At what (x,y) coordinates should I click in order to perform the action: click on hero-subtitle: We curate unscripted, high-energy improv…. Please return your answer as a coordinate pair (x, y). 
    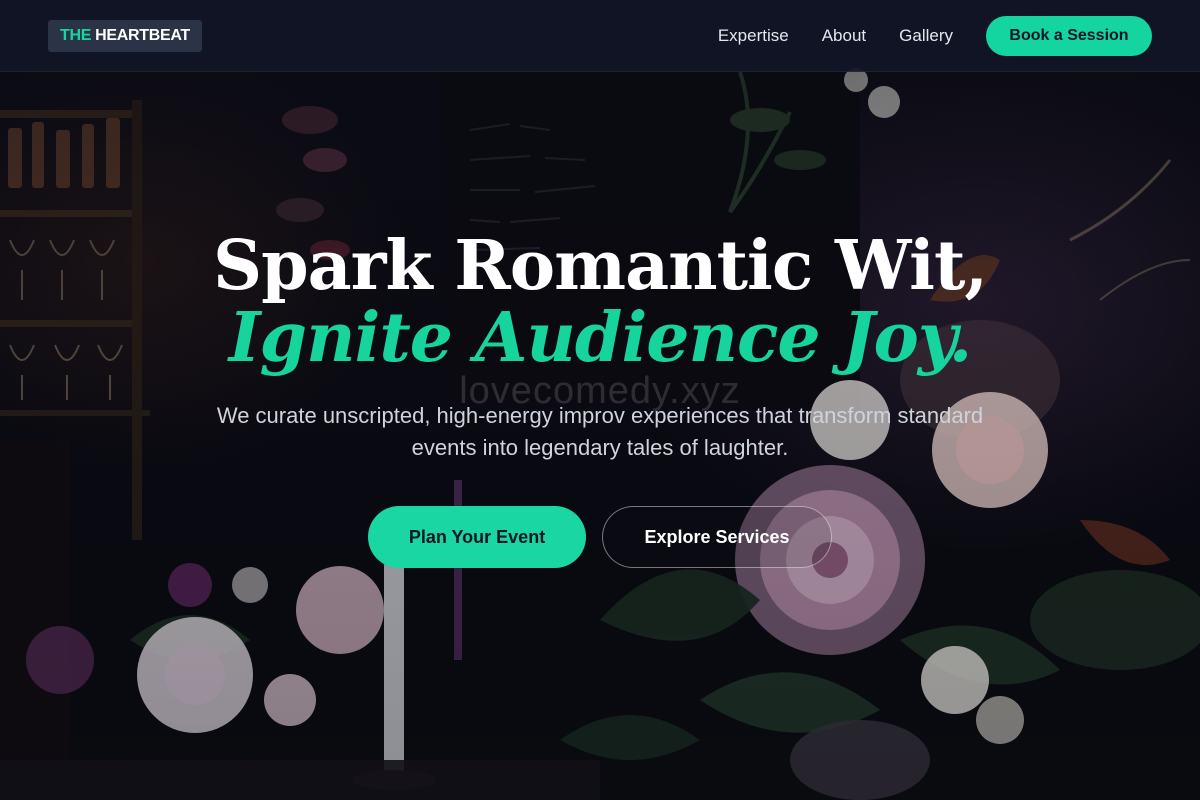
    Looking at the image, I should click on (600, 431).